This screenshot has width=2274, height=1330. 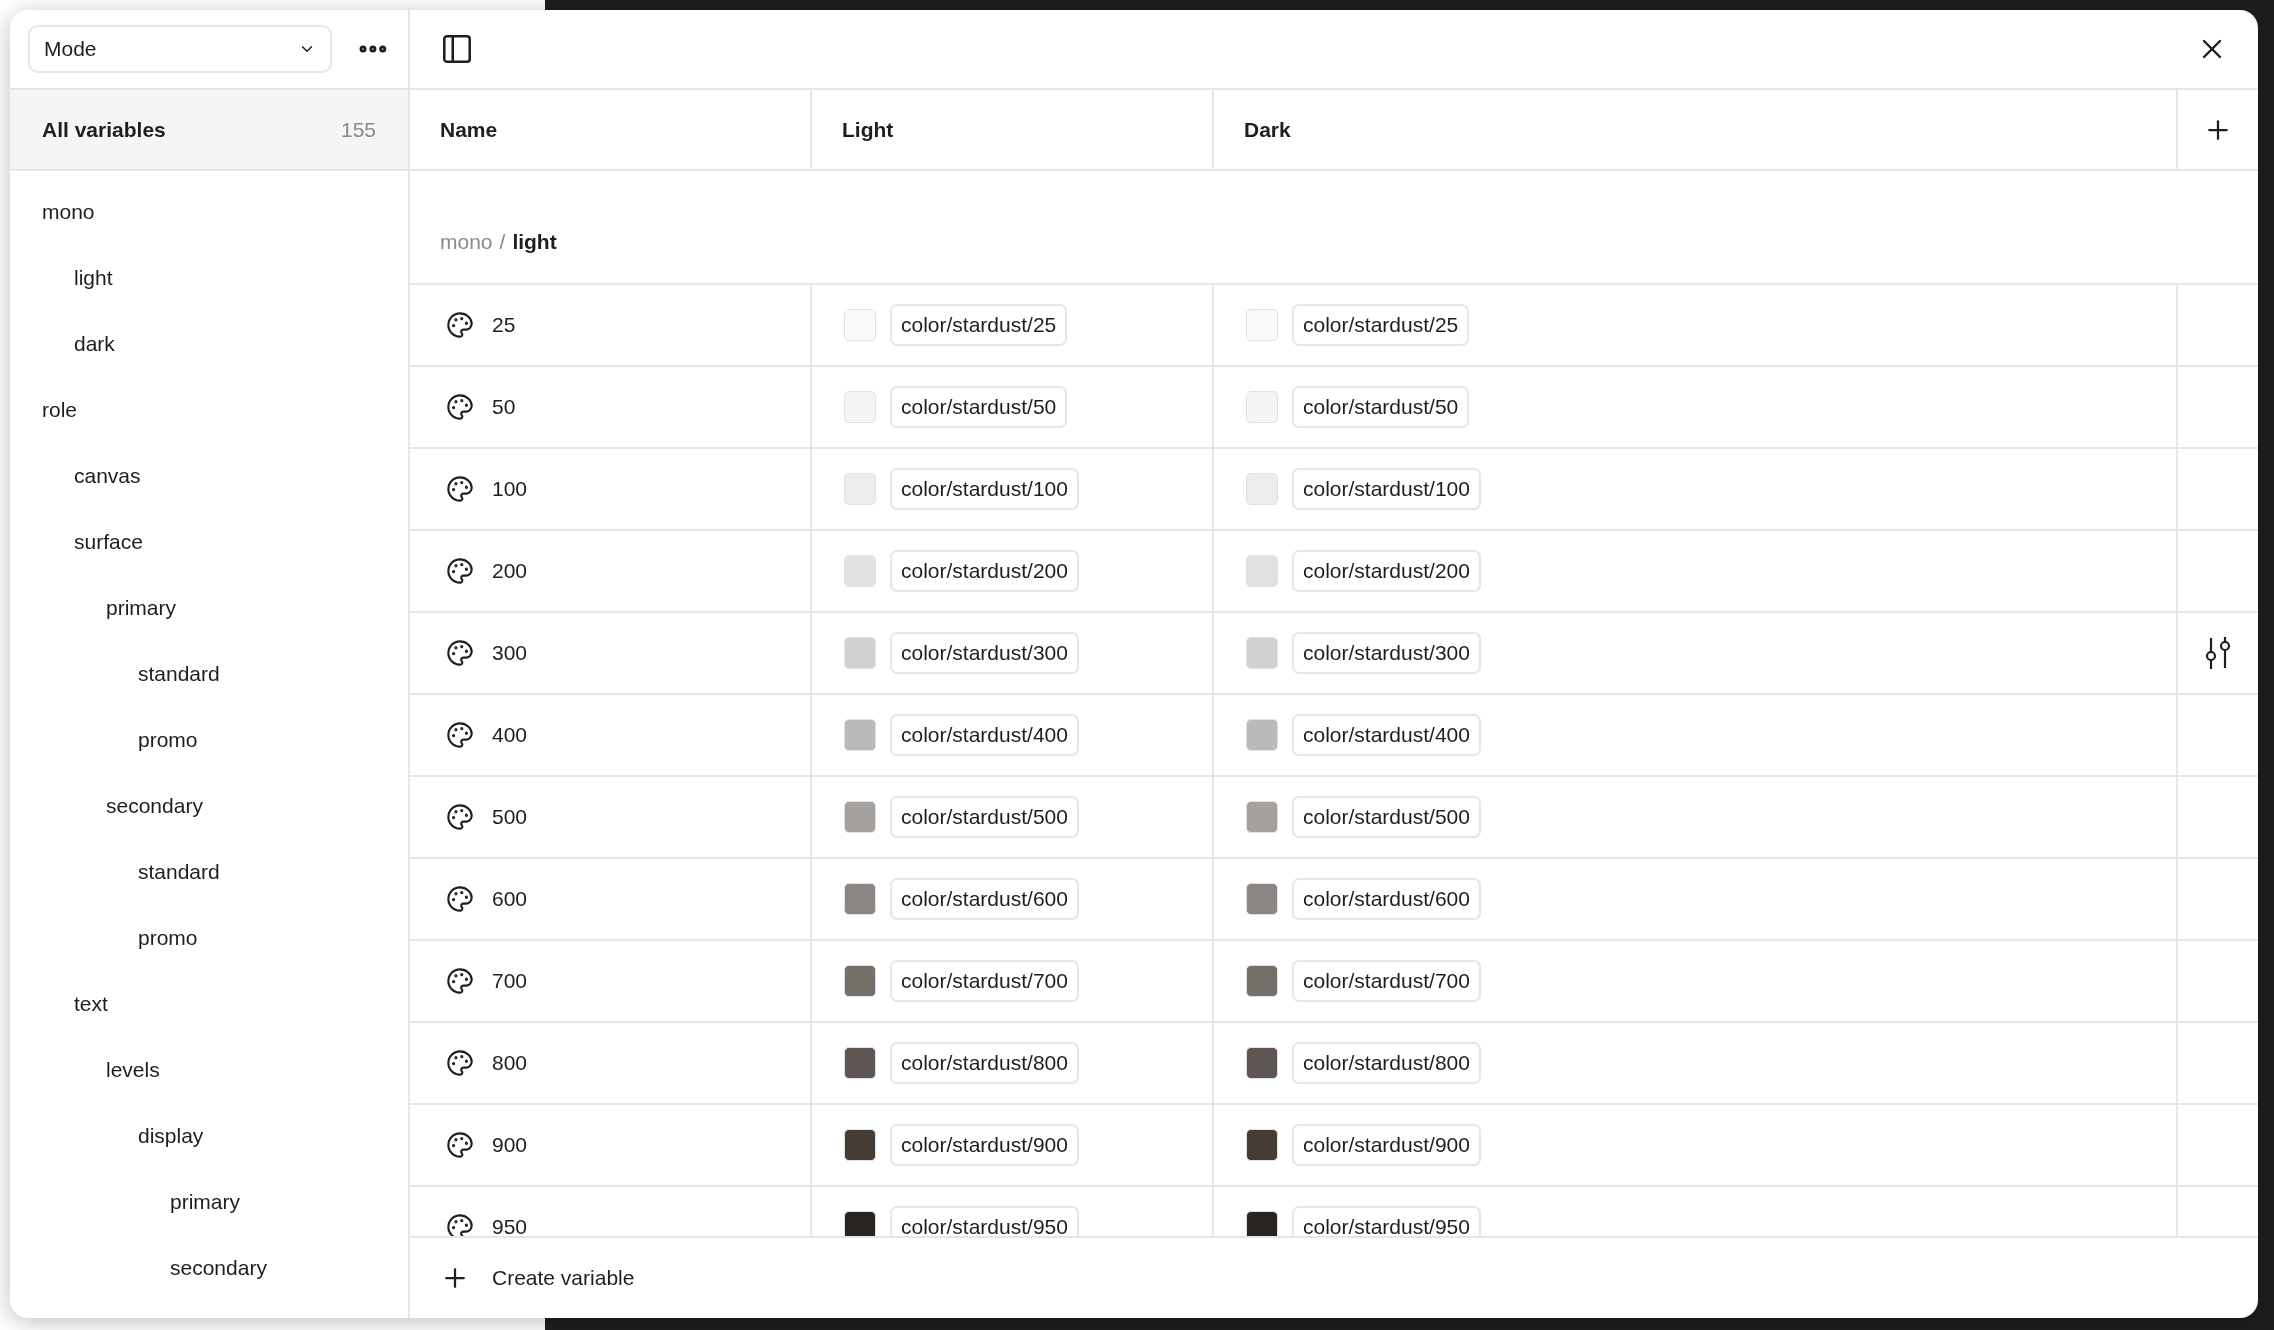 I want to click on sidebar-item: mono, so click(x=68, y=212).